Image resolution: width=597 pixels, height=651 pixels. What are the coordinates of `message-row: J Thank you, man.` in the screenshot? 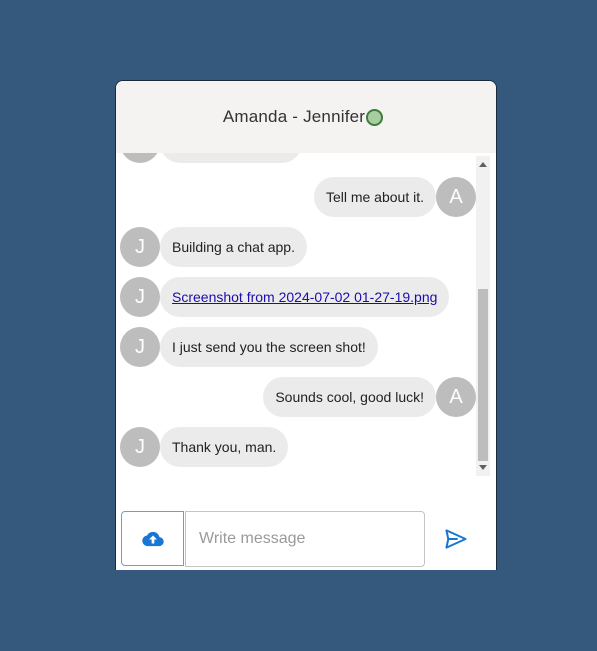 It's located at (296, 447).